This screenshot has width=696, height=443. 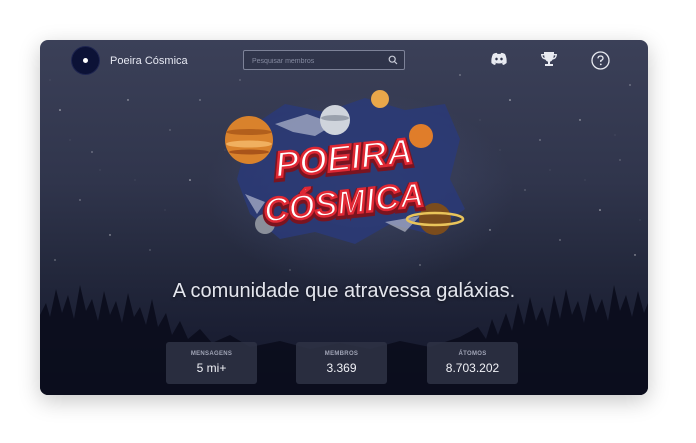 What do you see at coordinates (472, 368) in the screenshot?
I see `stat-value: 8.703.202` at bounding box center [472, 368].